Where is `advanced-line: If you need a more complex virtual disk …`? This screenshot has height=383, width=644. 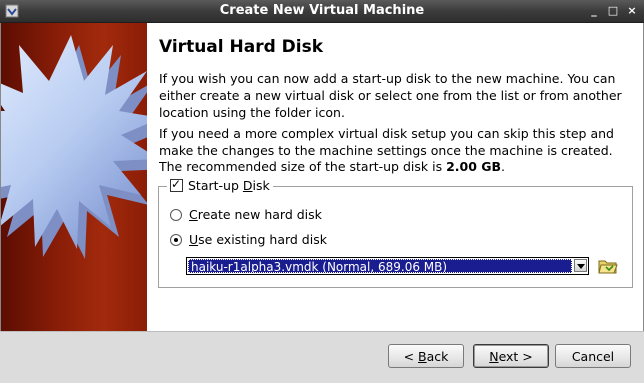 advanced-line: If you need a more complex virtual disk … is located at coordinates (386, 133).